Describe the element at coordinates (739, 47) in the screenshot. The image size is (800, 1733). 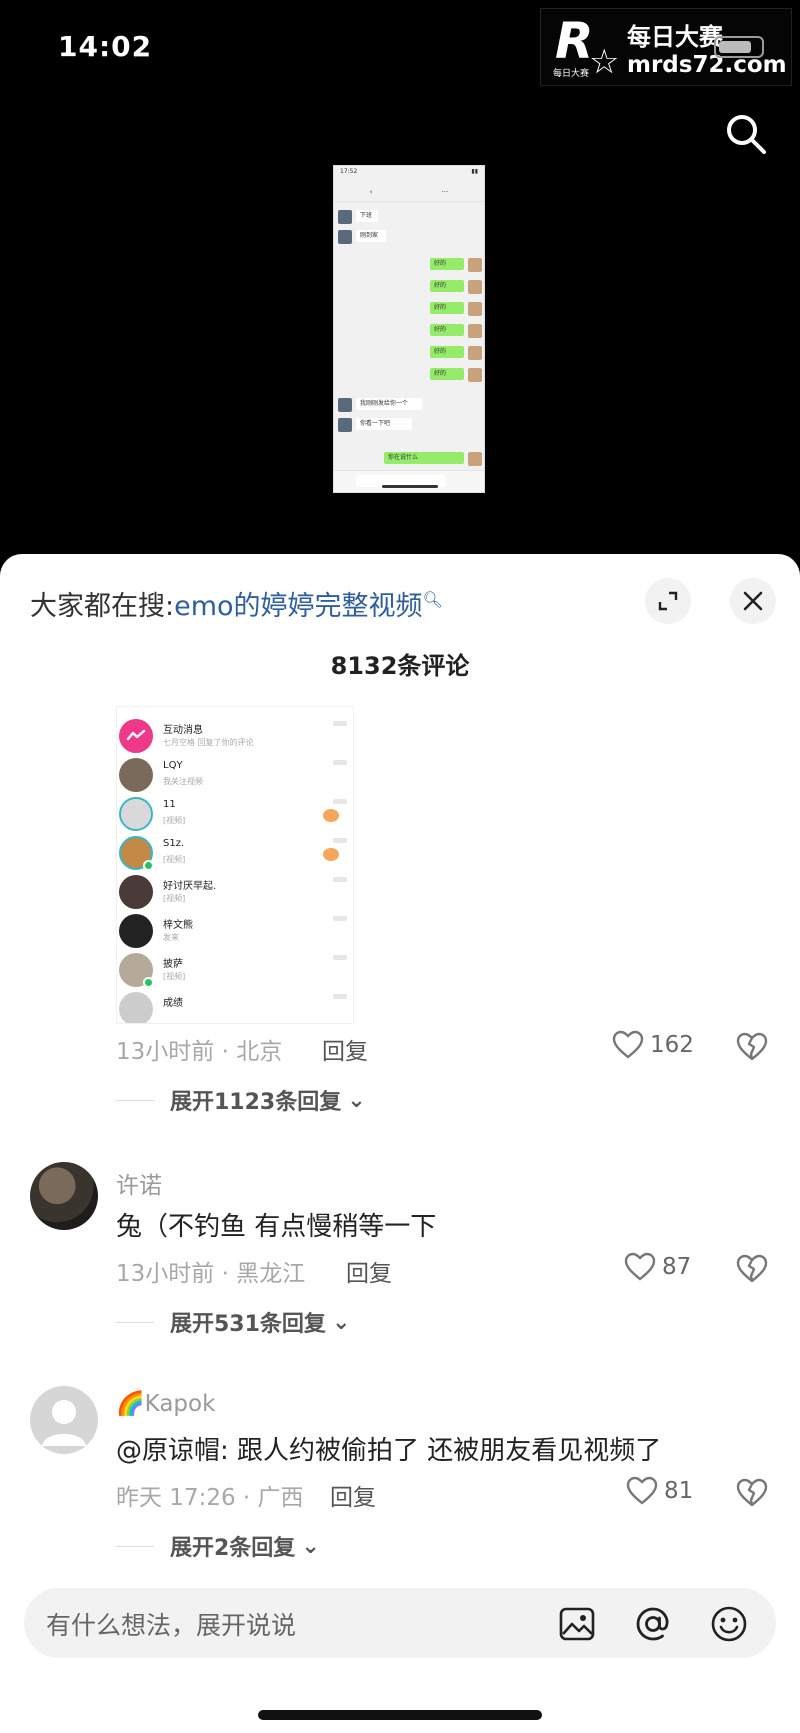
I see `battery-icon` at that location.